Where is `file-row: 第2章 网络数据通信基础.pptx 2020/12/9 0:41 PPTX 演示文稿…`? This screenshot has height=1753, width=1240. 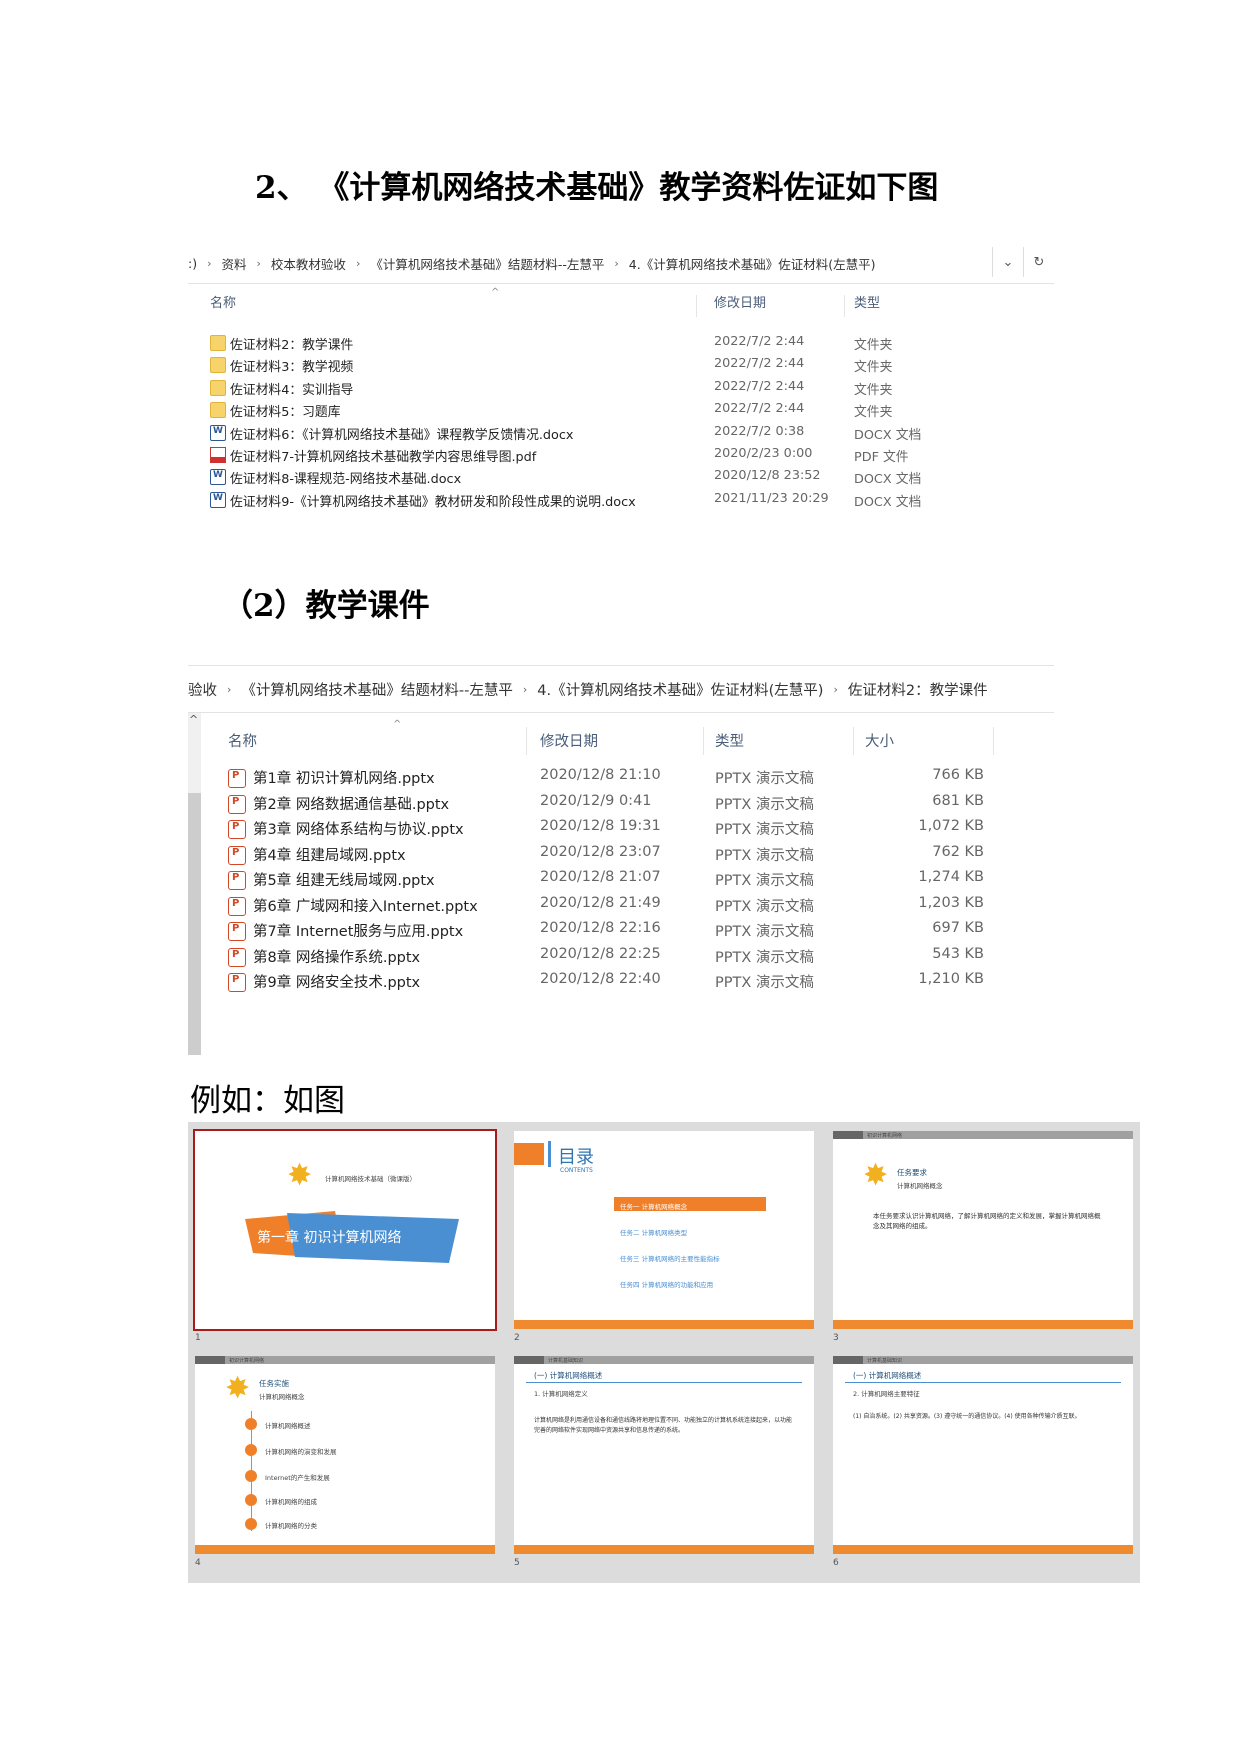 file-row: 第2章 网络数据通信基础.pptx 2020/12/9 0:41 PPTX 演示文稿… is located at coordinates (621, 804).